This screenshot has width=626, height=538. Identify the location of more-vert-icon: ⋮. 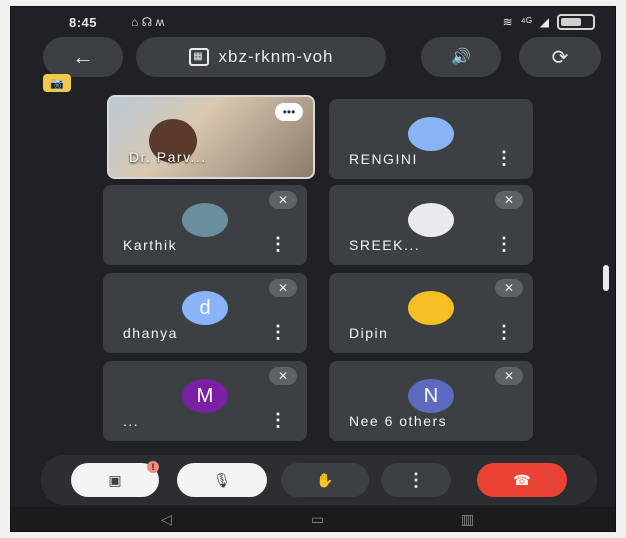
(416, 479).